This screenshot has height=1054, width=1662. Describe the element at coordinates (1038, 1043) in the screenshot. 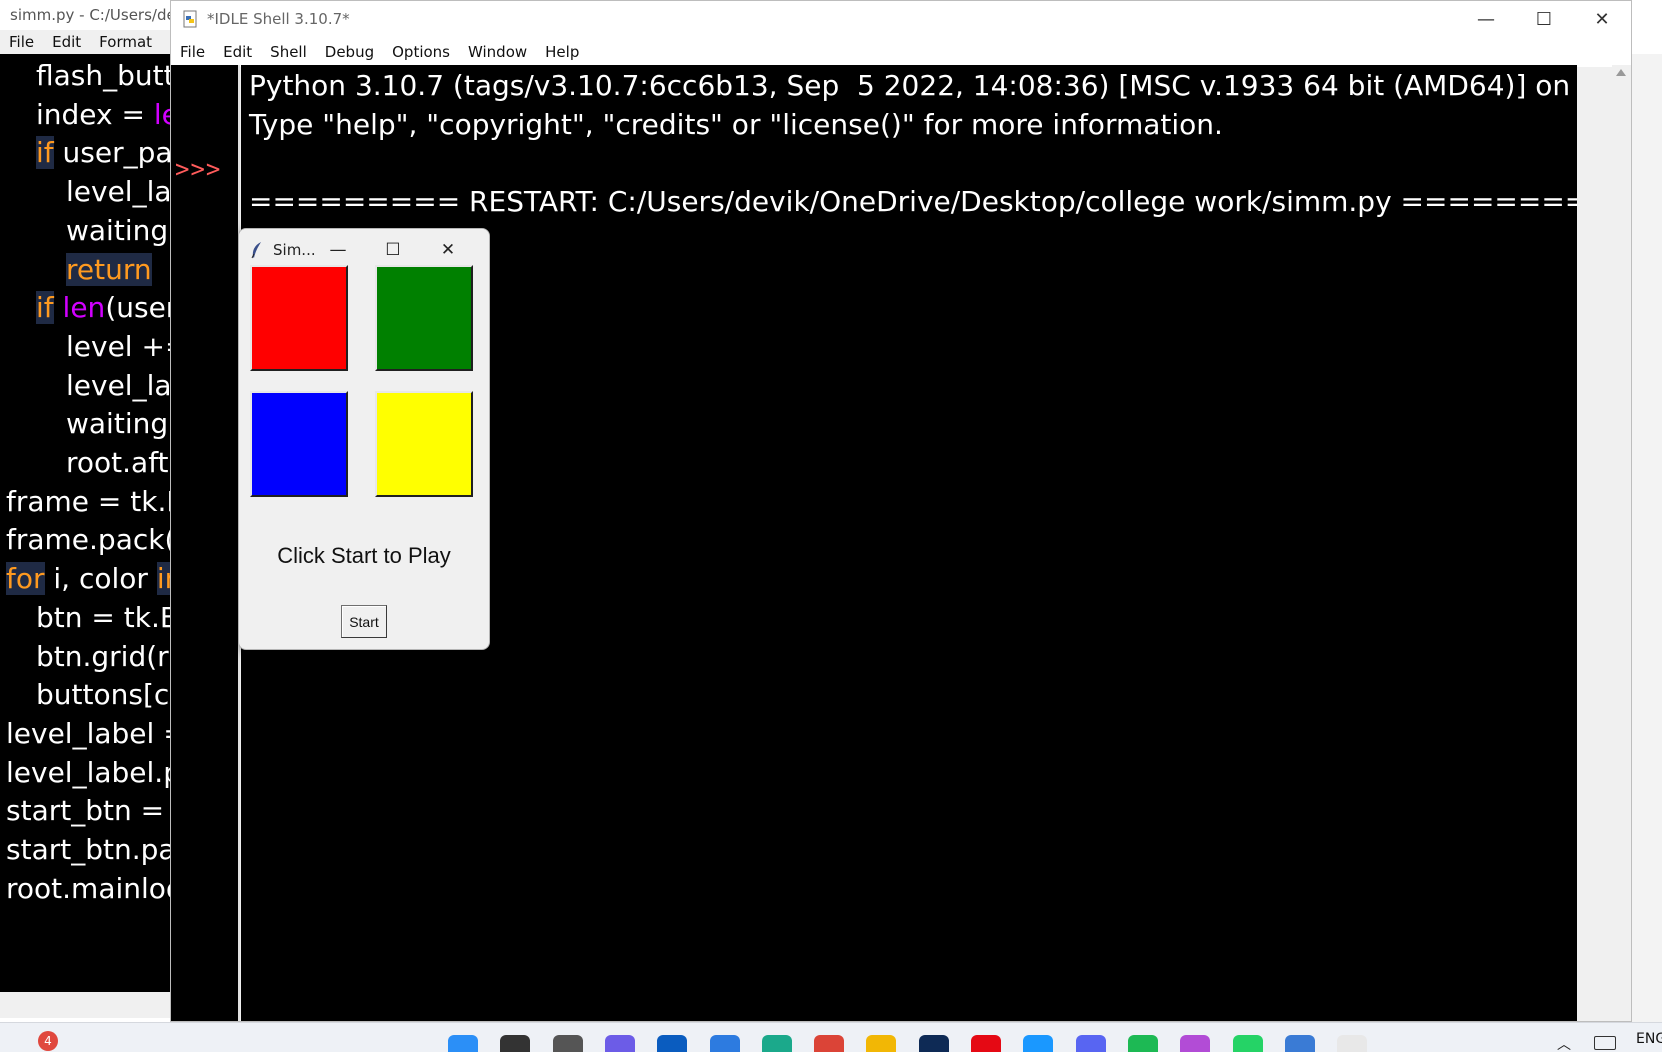

I see `prime-video-icon` at that location.